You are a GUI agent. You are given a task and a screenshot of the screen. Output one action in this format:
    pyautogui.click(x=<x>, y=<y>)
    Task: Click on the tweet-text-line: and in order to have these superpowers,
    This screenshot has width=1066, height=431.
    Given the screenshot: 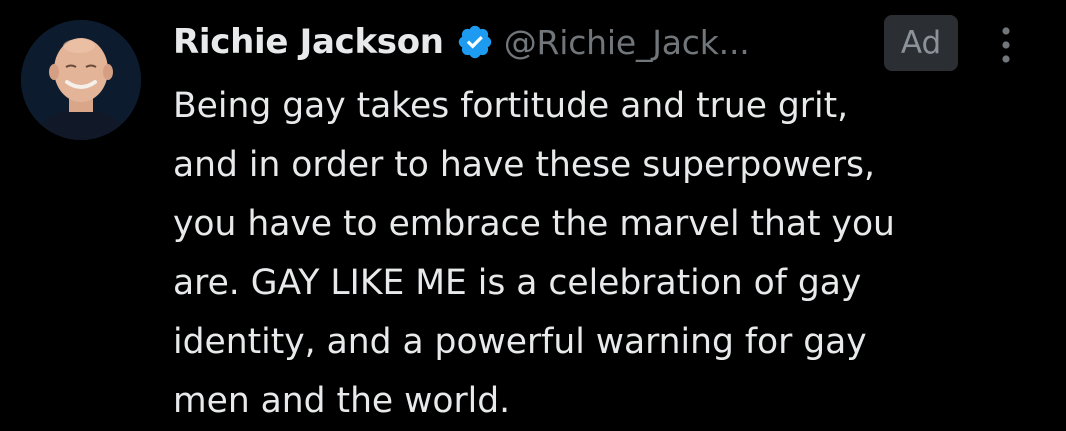 What is the action you would take?
    pyautogui.click(x=524, y=165)
    